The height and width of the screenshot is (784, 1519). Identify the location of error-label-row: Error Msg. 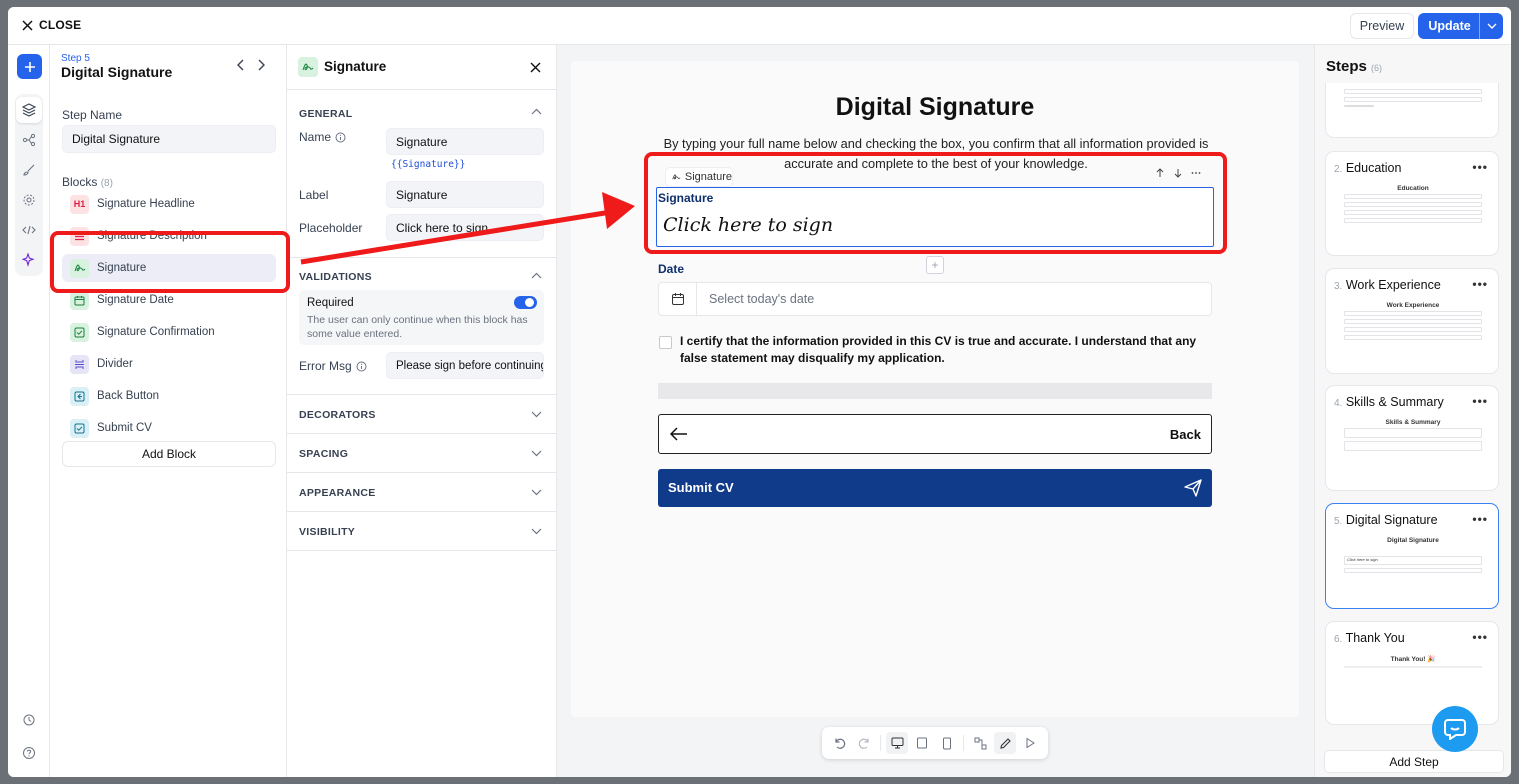
(333, 366).